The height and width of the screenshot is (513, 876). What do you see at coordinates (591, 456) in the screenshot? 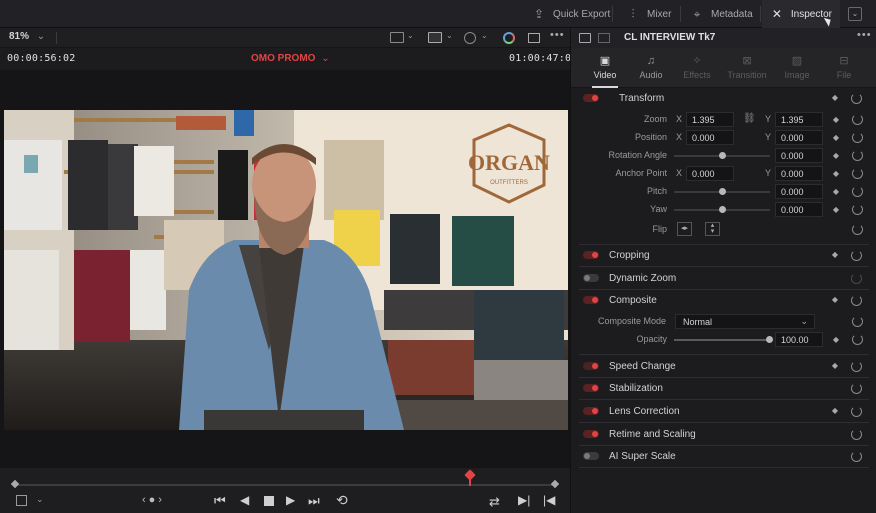
I see `ai-super-scale-toggle` at bounding box center [591, 456].